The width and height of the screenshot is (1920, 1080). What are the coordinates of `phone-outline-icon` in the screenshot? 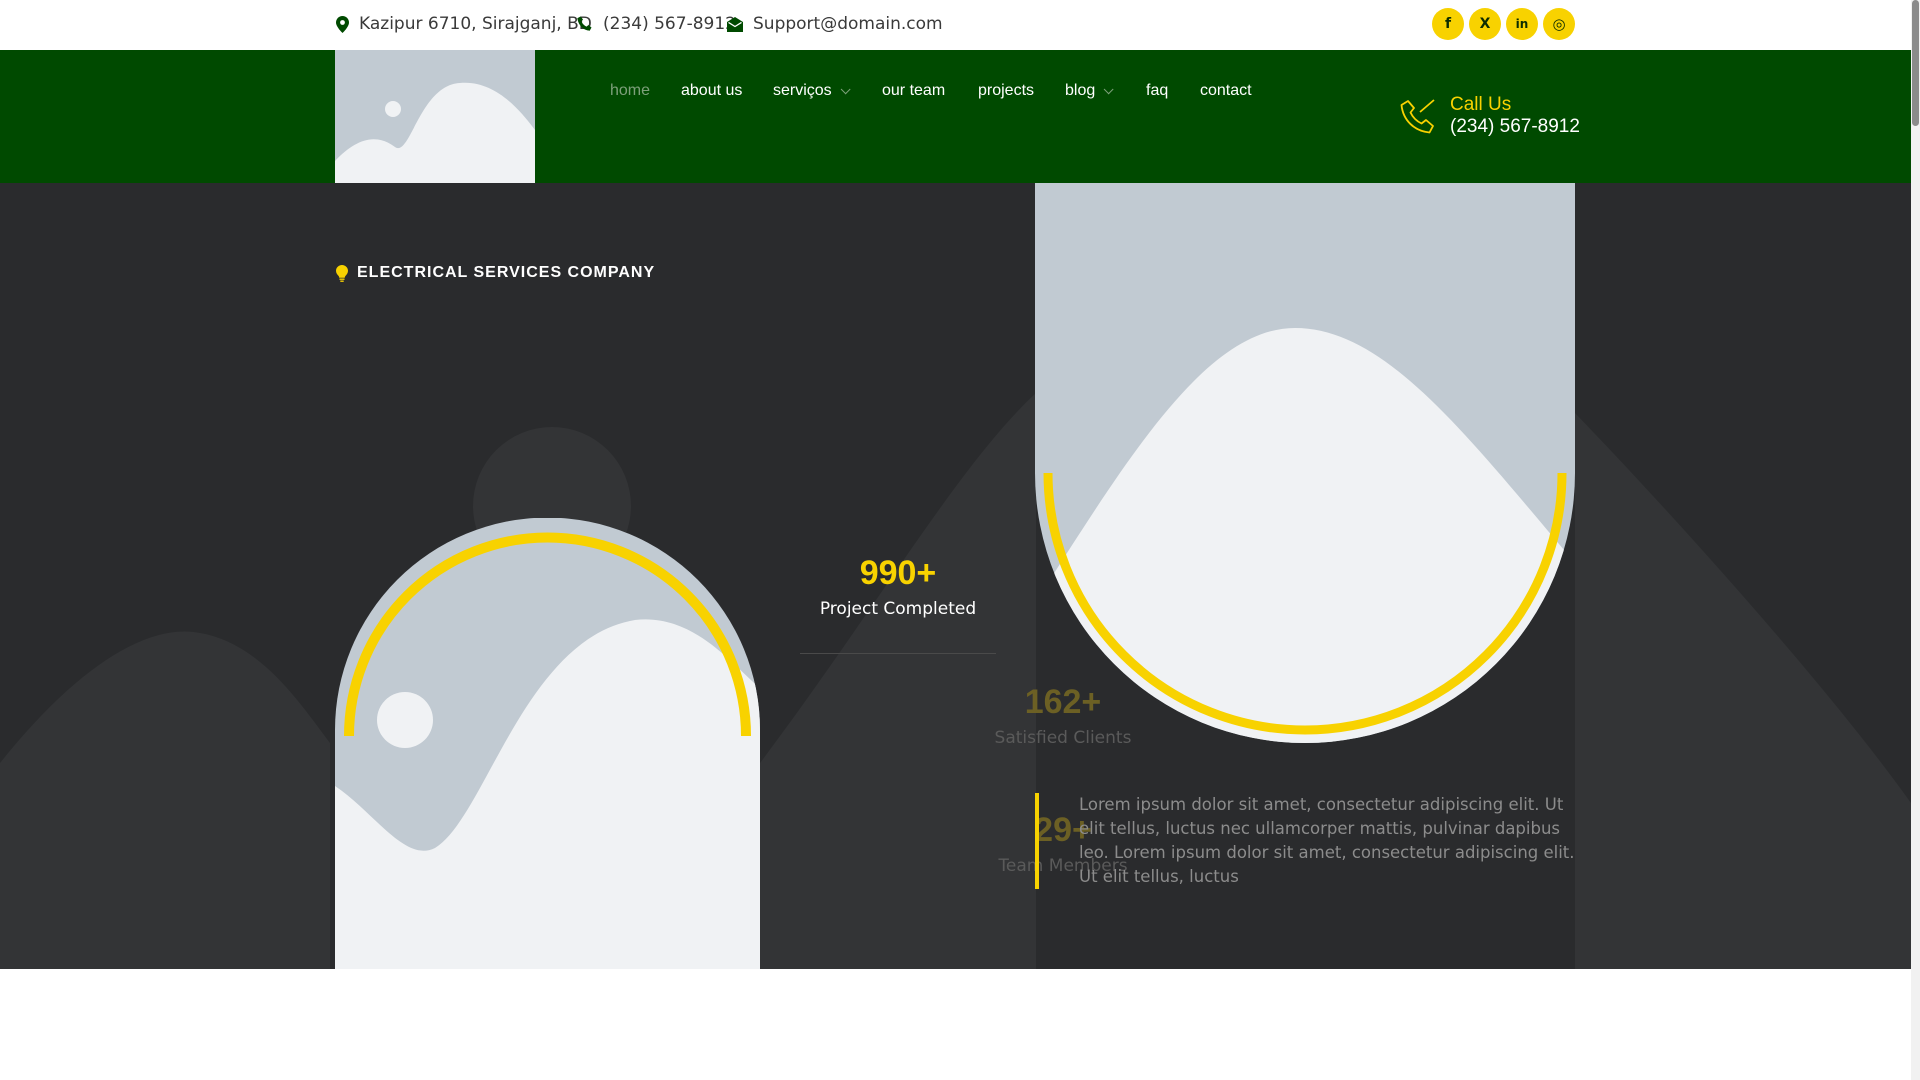 It's located at (1417, 116).